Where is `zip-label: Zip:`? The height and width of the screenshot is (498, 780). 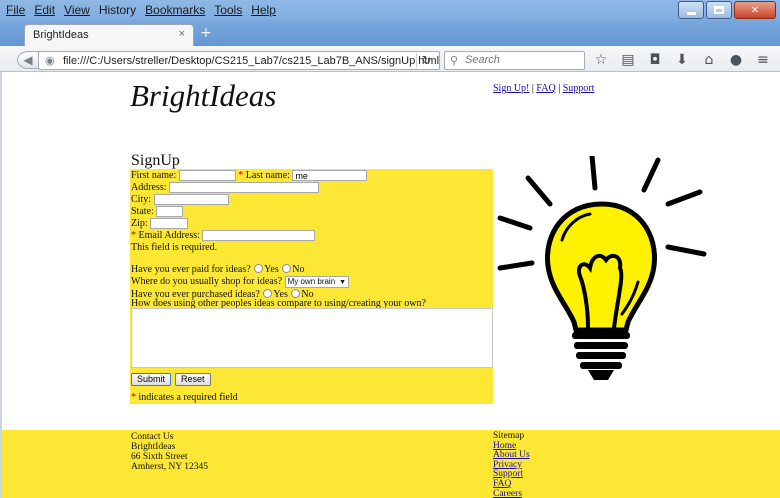
zip-label: Zip: is located at coordinates (139, 223).